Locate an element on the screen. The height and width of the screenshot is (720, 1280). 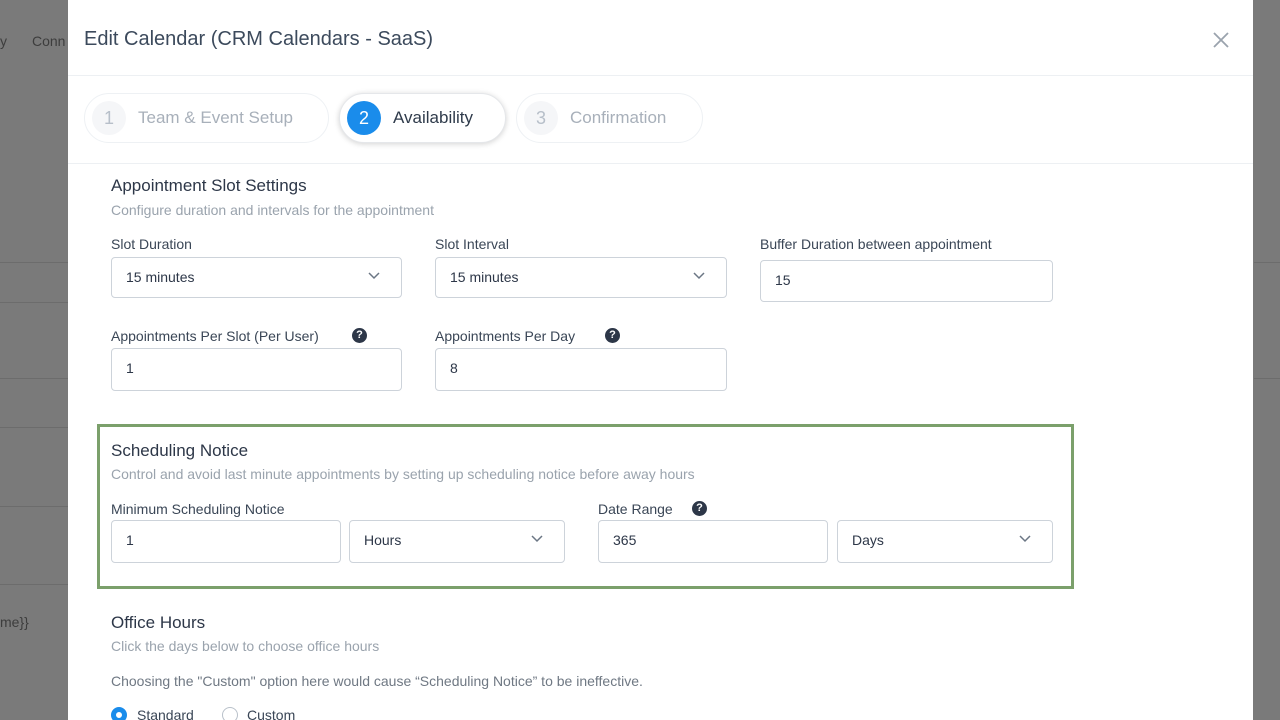
buffer-duration-value: 15 is located at coordinates (783, 280).